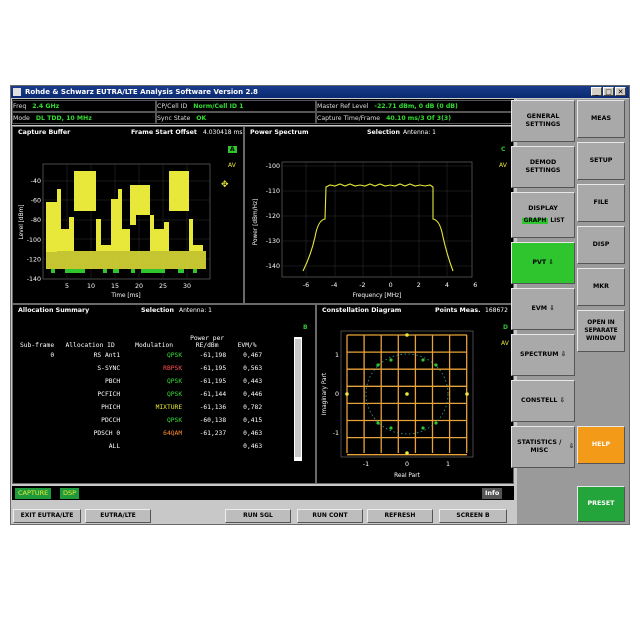 The height and width of the screenshot is (640, 640). What do you see at coordinates (414, 106) in the screenshot?
I see `mref-info: Master Ref Level -22.71 dBm, 0 dB (0 dB)` at bounding box center [414, 106].